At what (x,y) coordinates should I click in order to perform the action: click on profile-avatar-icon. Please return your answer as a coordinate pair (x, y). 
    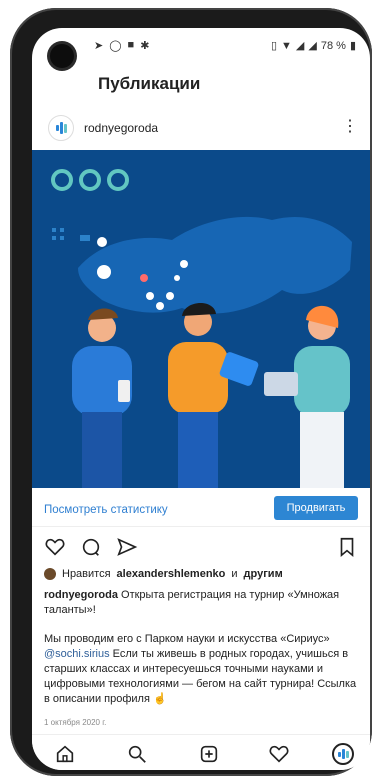
    Looking at the image, I should click on (343, 754).